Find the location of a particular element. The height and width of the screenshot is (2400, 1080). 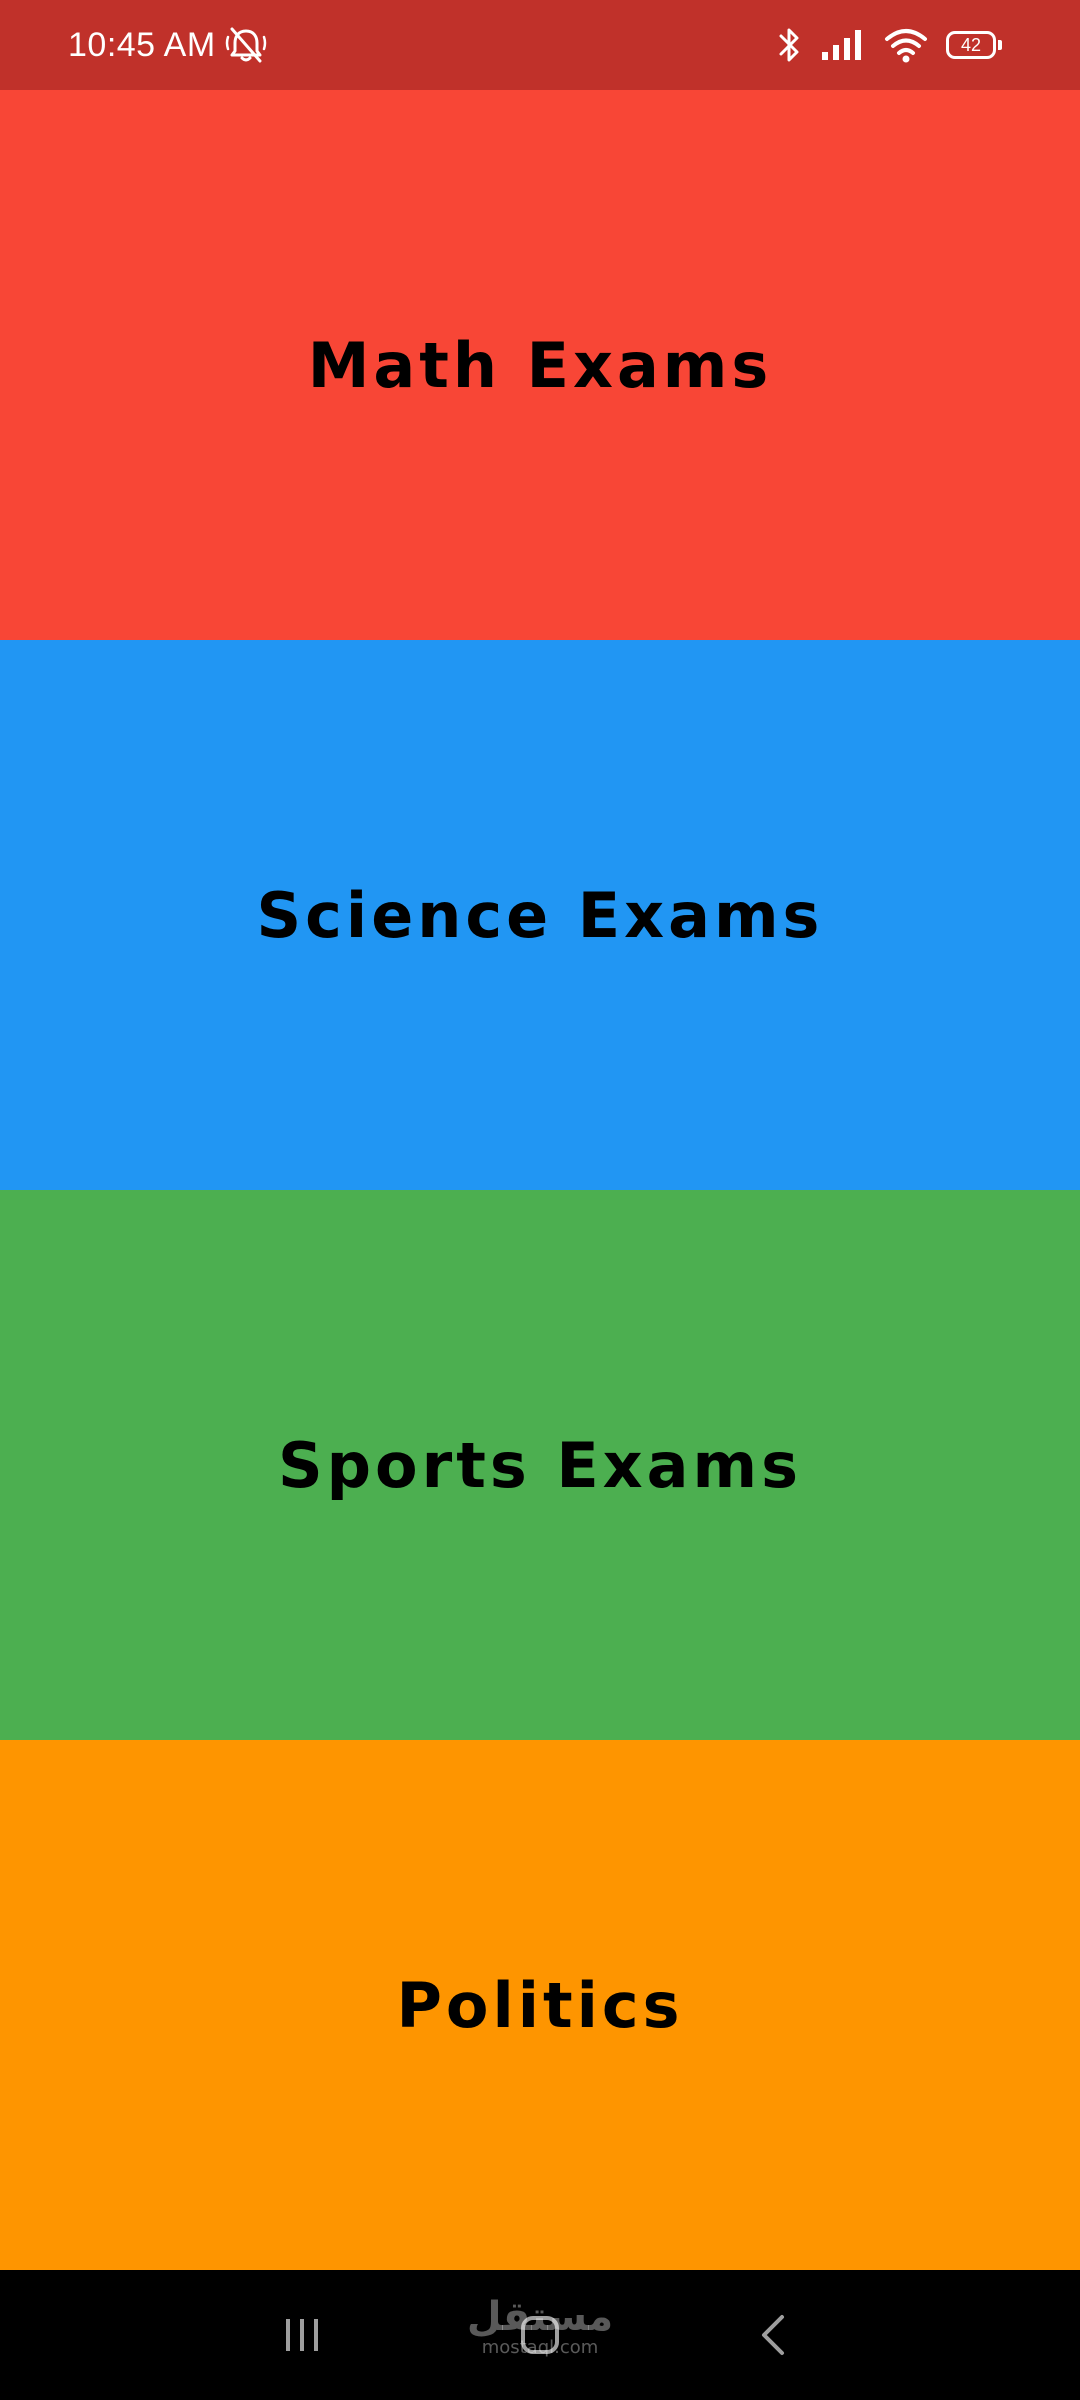

back-icon is located at coordinates (774, 2335).